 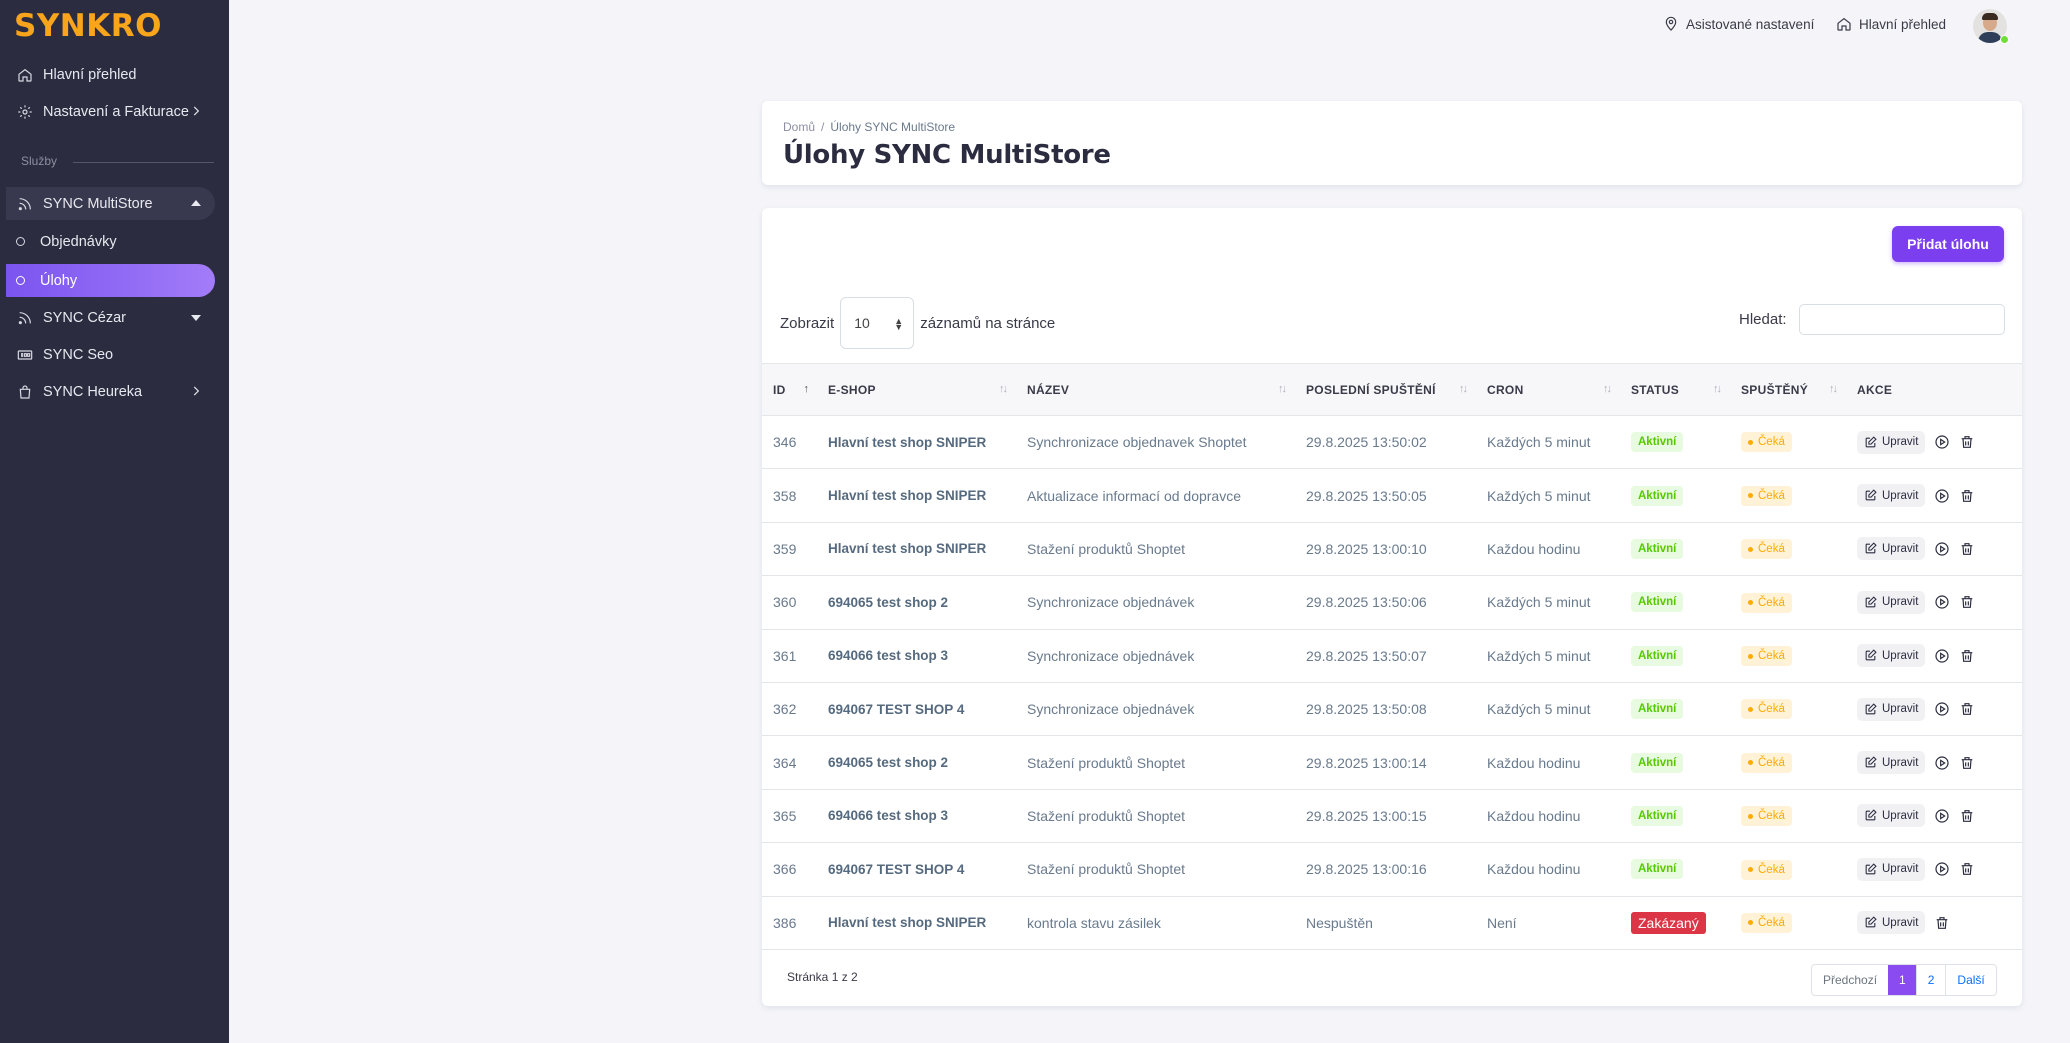 I want to click on cell-id: 365, so click(x=785, y=815).